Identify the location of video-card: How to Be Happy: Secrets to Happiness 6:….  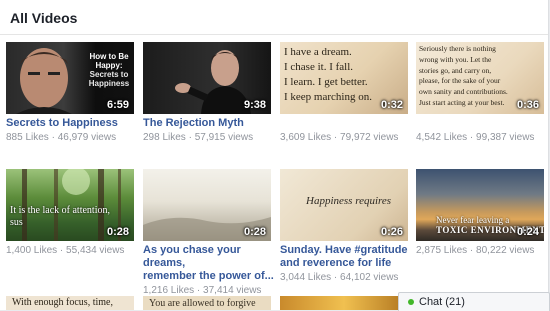
(70, 93).